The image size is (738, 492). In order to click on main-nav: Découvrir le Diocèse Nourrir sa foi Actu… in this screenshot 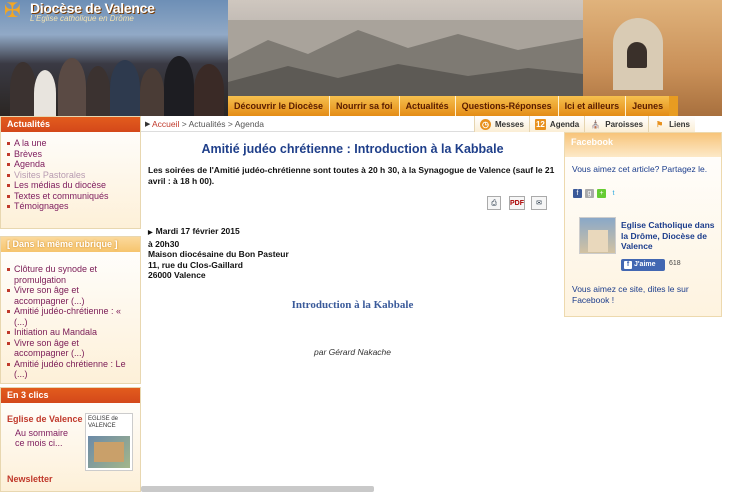, I will do `click(453, 106)`.